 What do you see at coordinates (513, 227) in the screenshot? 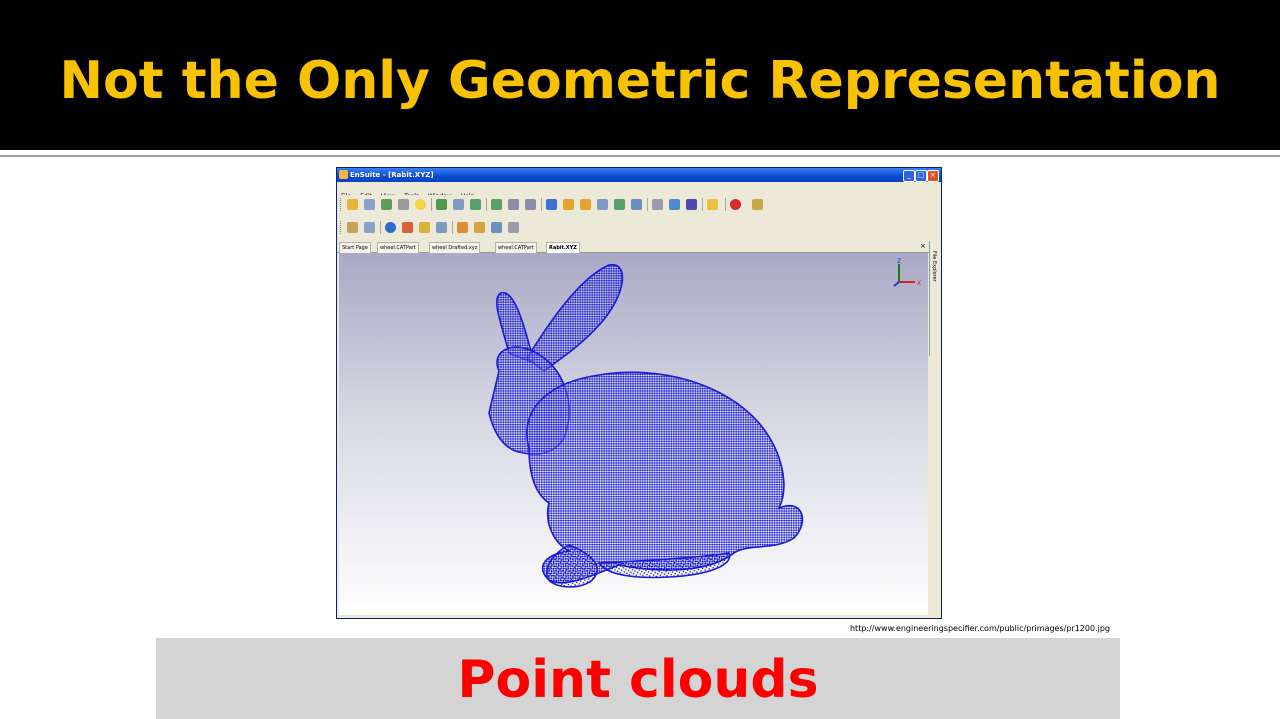
I see `options-icon` at bounding box center [513, 227].